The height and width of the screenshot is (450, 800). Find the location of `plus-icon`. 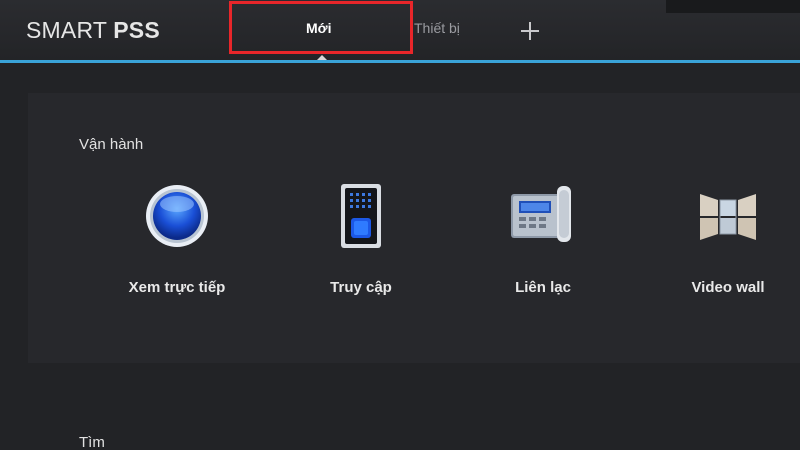

plus-icon is located at coordinates (530, 31).